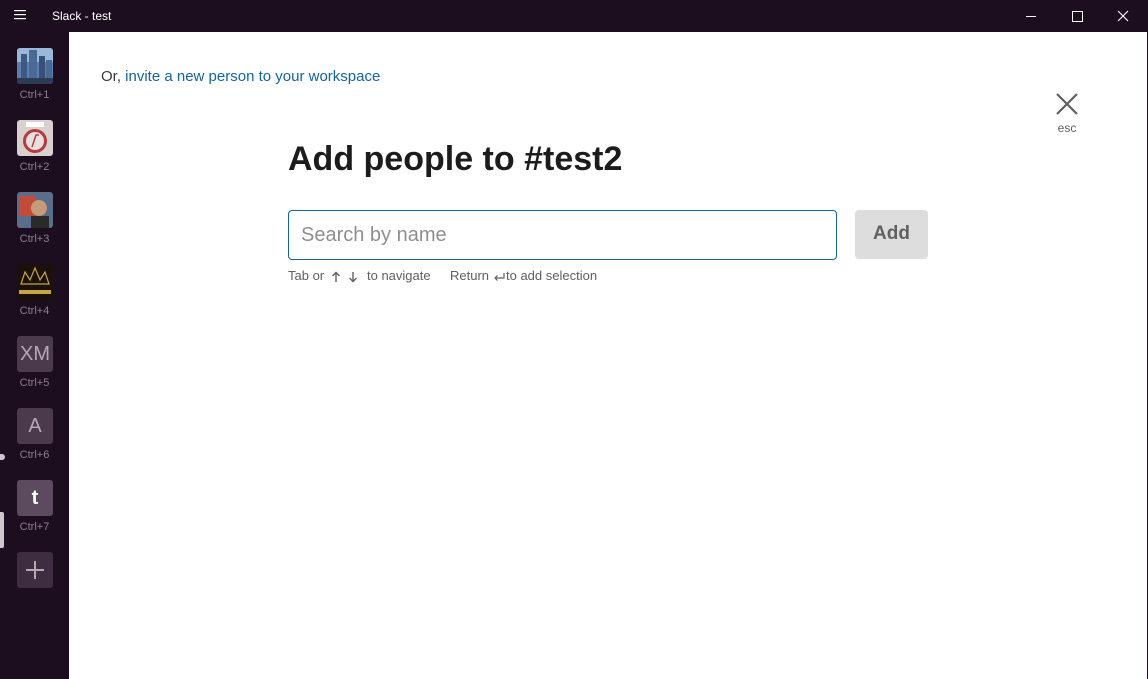 The width and height of the screenshot is (1148, 679). I want to click on maximize-icon, so click(1077, 16).